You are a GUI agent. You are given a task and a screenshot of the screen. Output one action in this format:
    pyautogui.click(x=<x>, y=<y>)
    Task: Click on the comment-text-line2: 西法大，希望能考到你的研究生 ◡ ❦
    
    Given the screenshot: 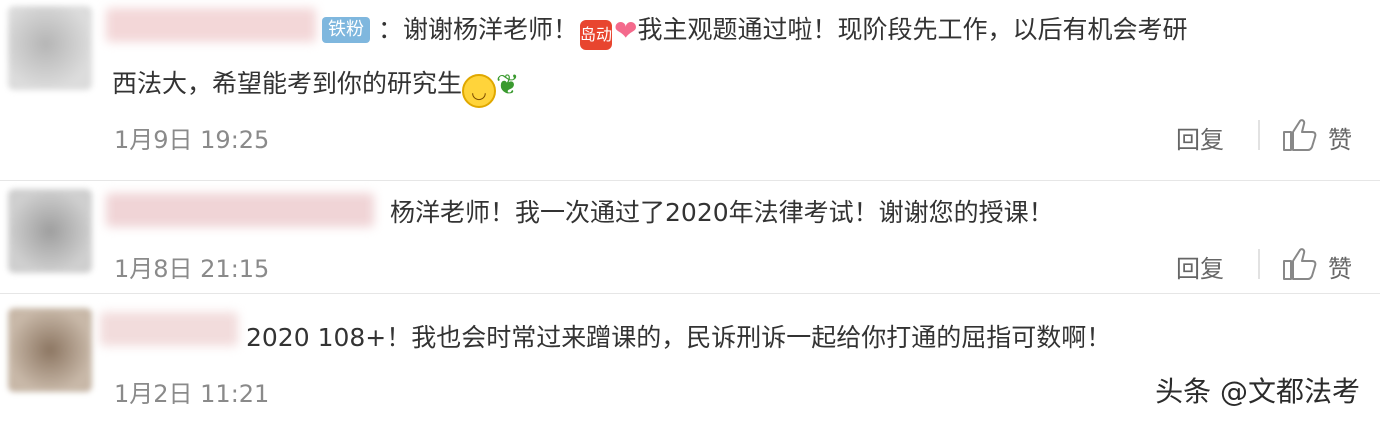 What is the action you would take?
    pyautogui.click(x=315, y=84)
    